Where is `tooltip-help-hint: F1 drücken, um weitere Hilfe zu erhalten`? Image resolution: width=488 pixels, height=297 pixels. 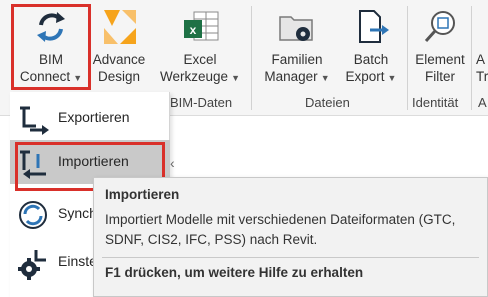 tooltip-help-hint: F1 drücken, um weitere Hilfe zu erhalten is located at coordinates (234, 272).